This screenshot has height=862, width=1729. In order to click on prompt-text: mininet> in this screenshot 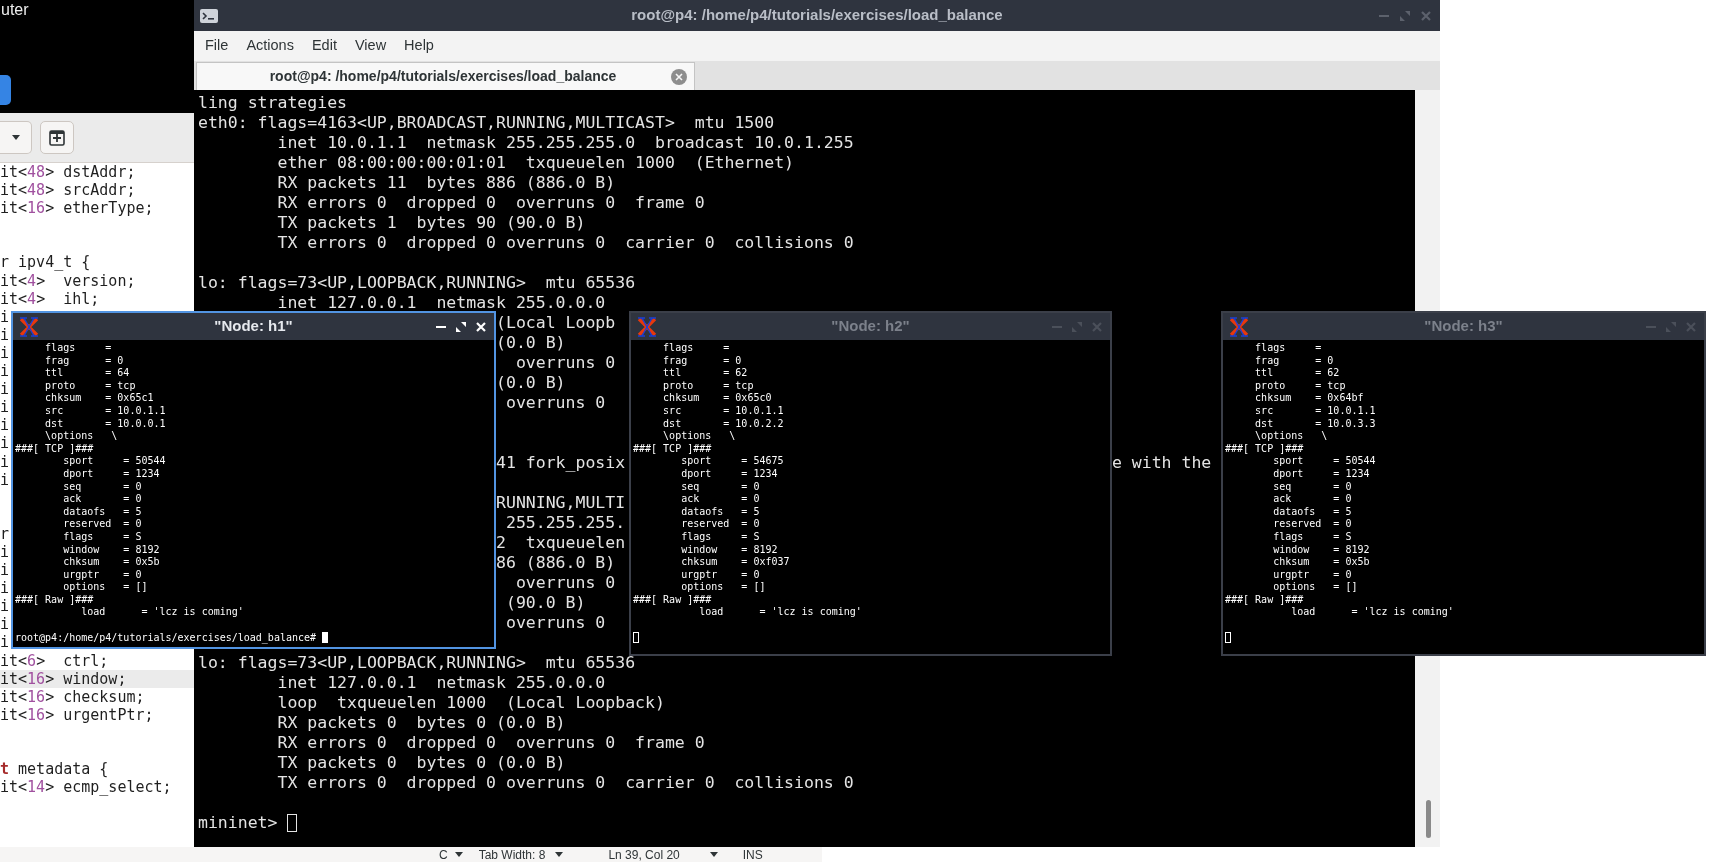, I will do `click(238, 822)`.